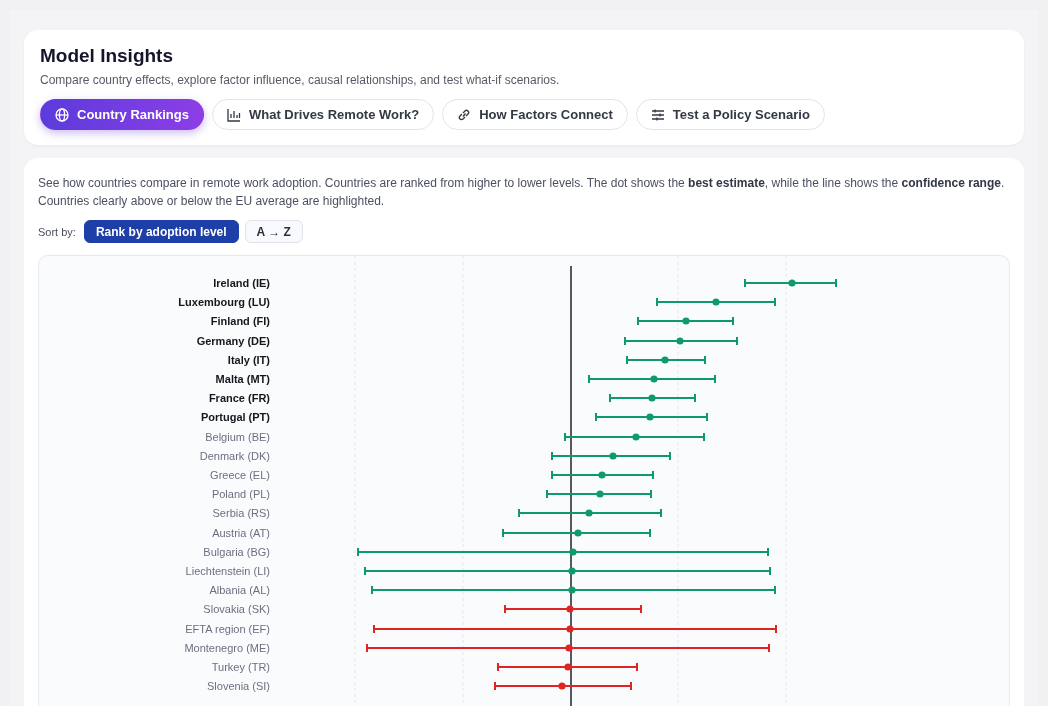 The image size is (1048, 706). What do you see at coordinates (233, 341) in the screenshot?
I see `country-label: Germany (DE)` at bounding box center [233, 341].